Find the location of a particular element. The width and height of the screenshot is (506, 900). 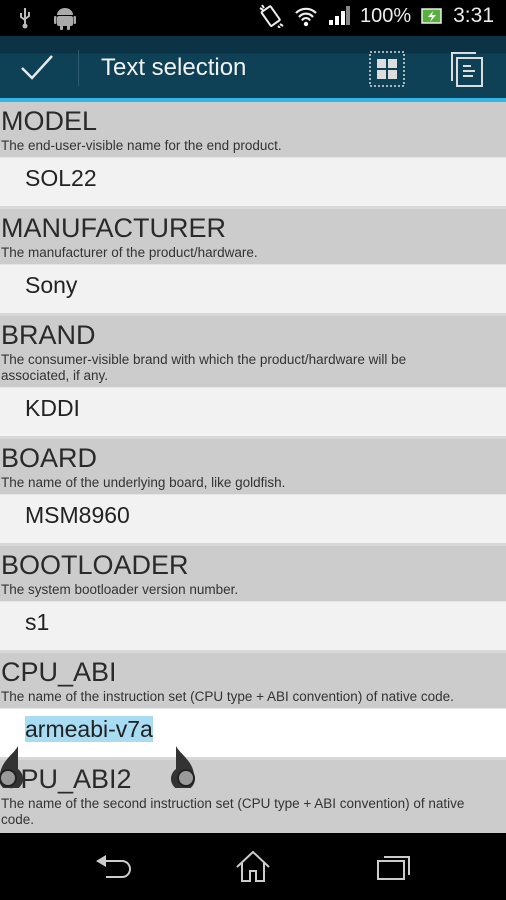

copy-icon is located at coordinates (467, 69).